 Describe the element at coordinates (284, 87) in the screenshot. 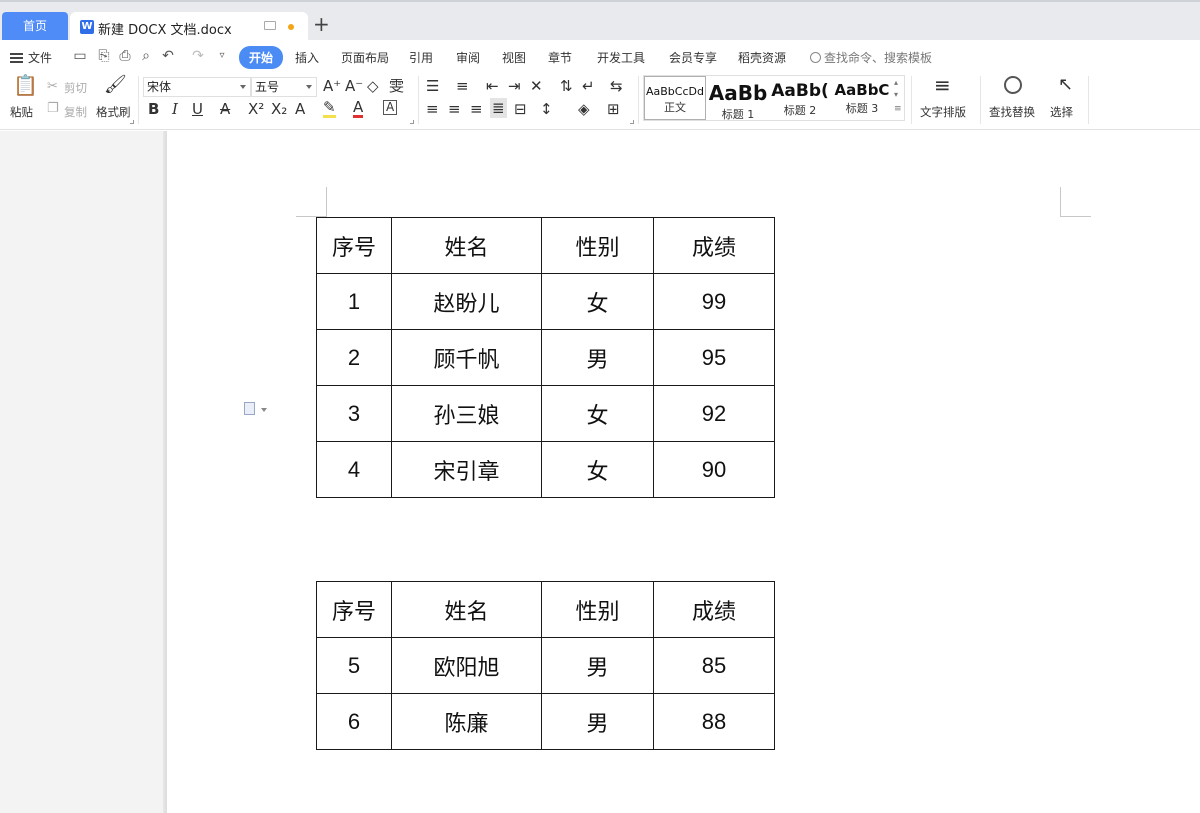

I see `font-size-select: 五号` at that location.